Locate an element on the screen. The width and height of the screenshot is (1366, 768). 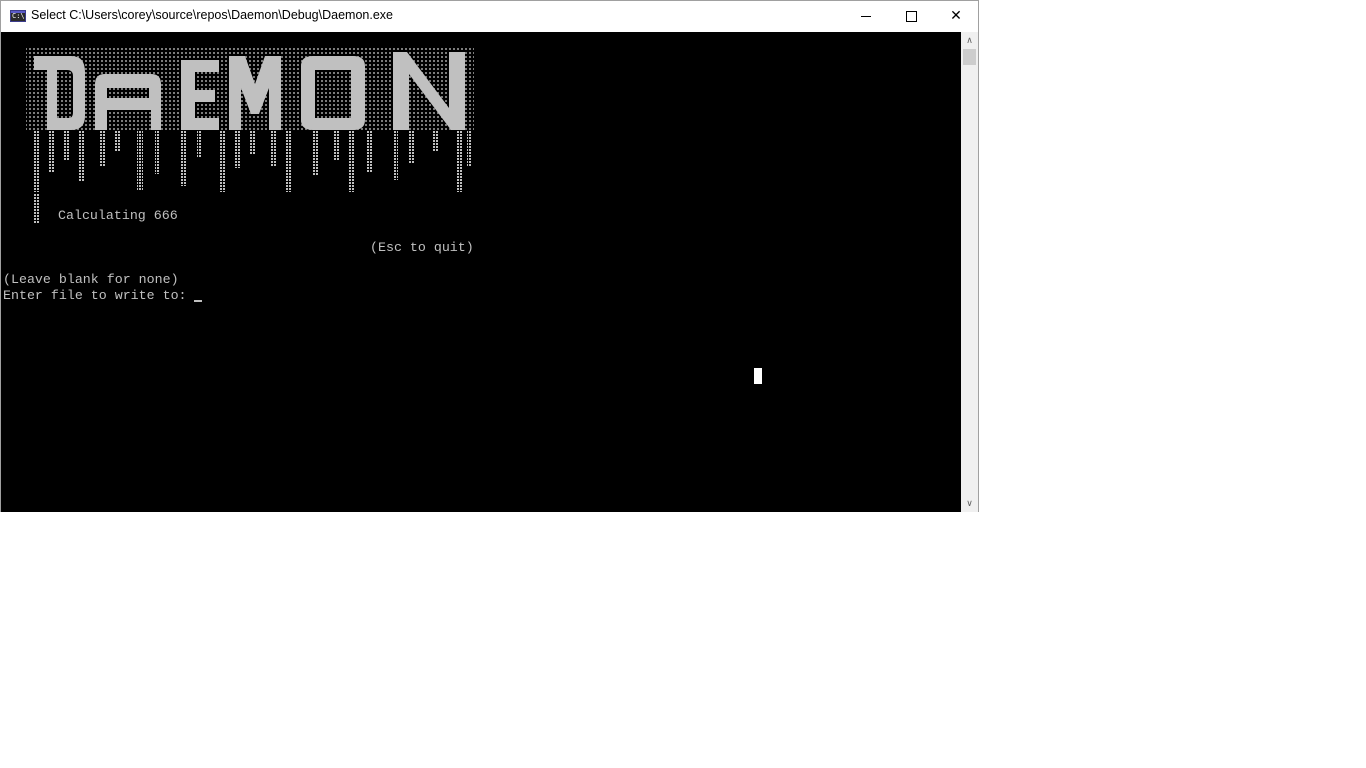
maximize-button is located at coordinates (911, 16).